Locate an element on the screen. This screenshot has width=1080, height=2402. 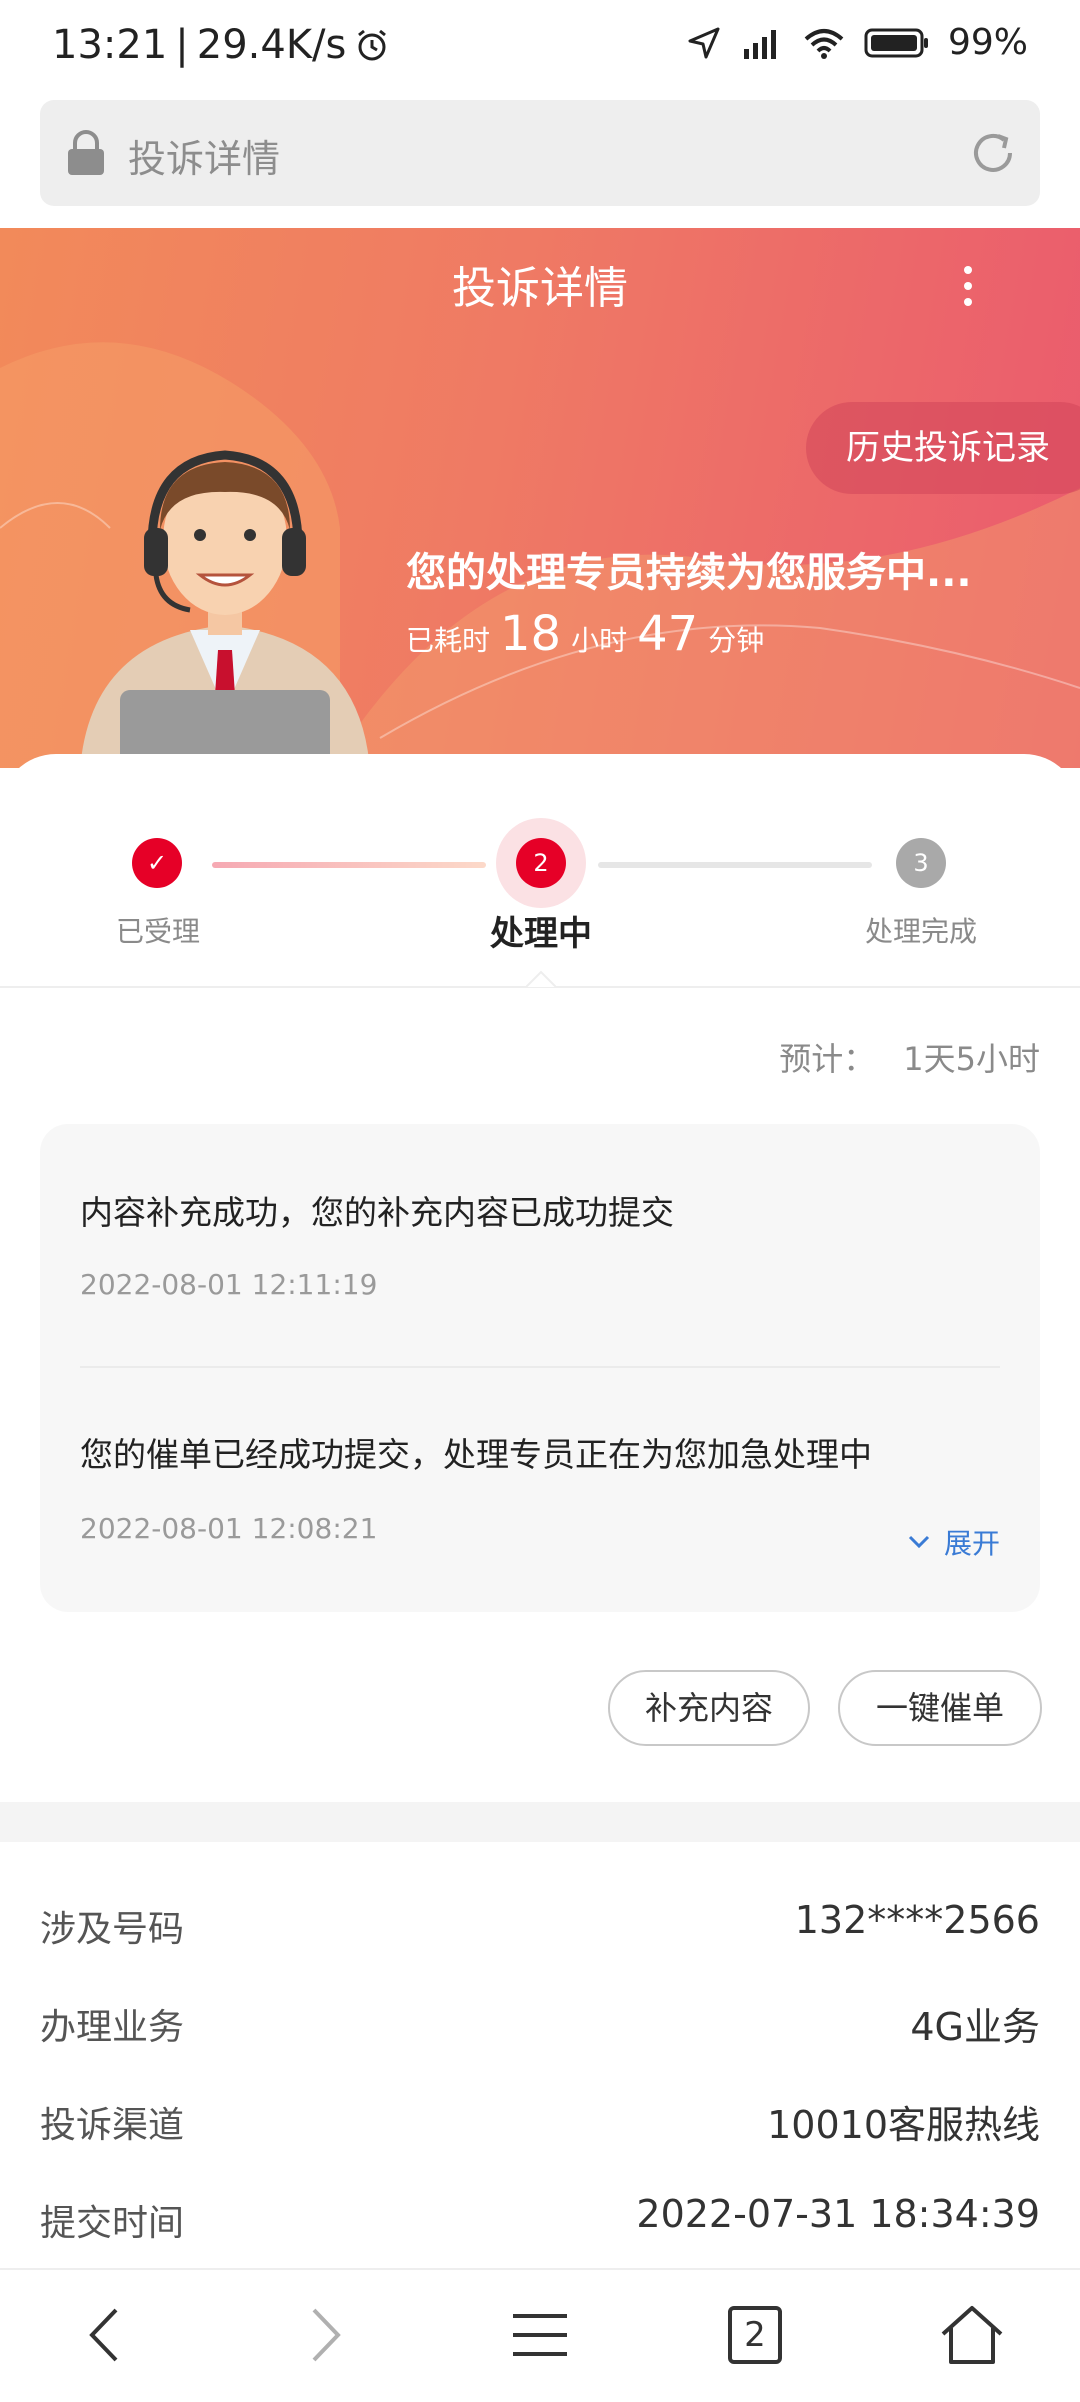
info-label-submit-time: 提交时间 is located at coordinates (112, 2223).